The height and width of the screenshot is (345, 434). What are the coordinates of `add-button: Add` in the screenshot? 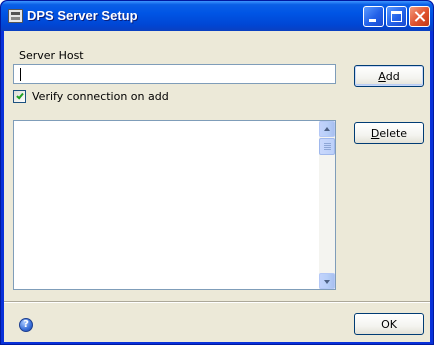 It's located at (389, 76).